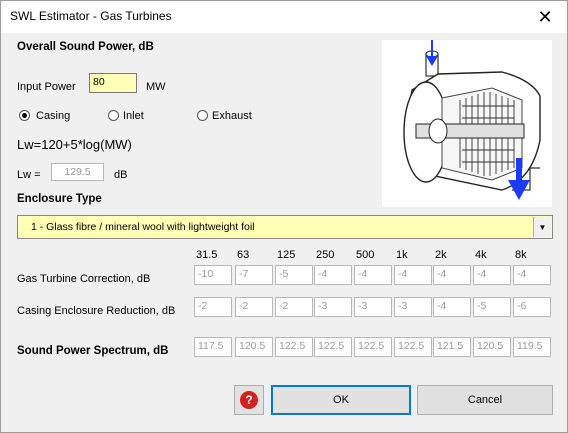  What do you see at coordinates (46, 87) in the screenshot?
I see `input-power-label: Input Power` at bounding box center [46, 87].